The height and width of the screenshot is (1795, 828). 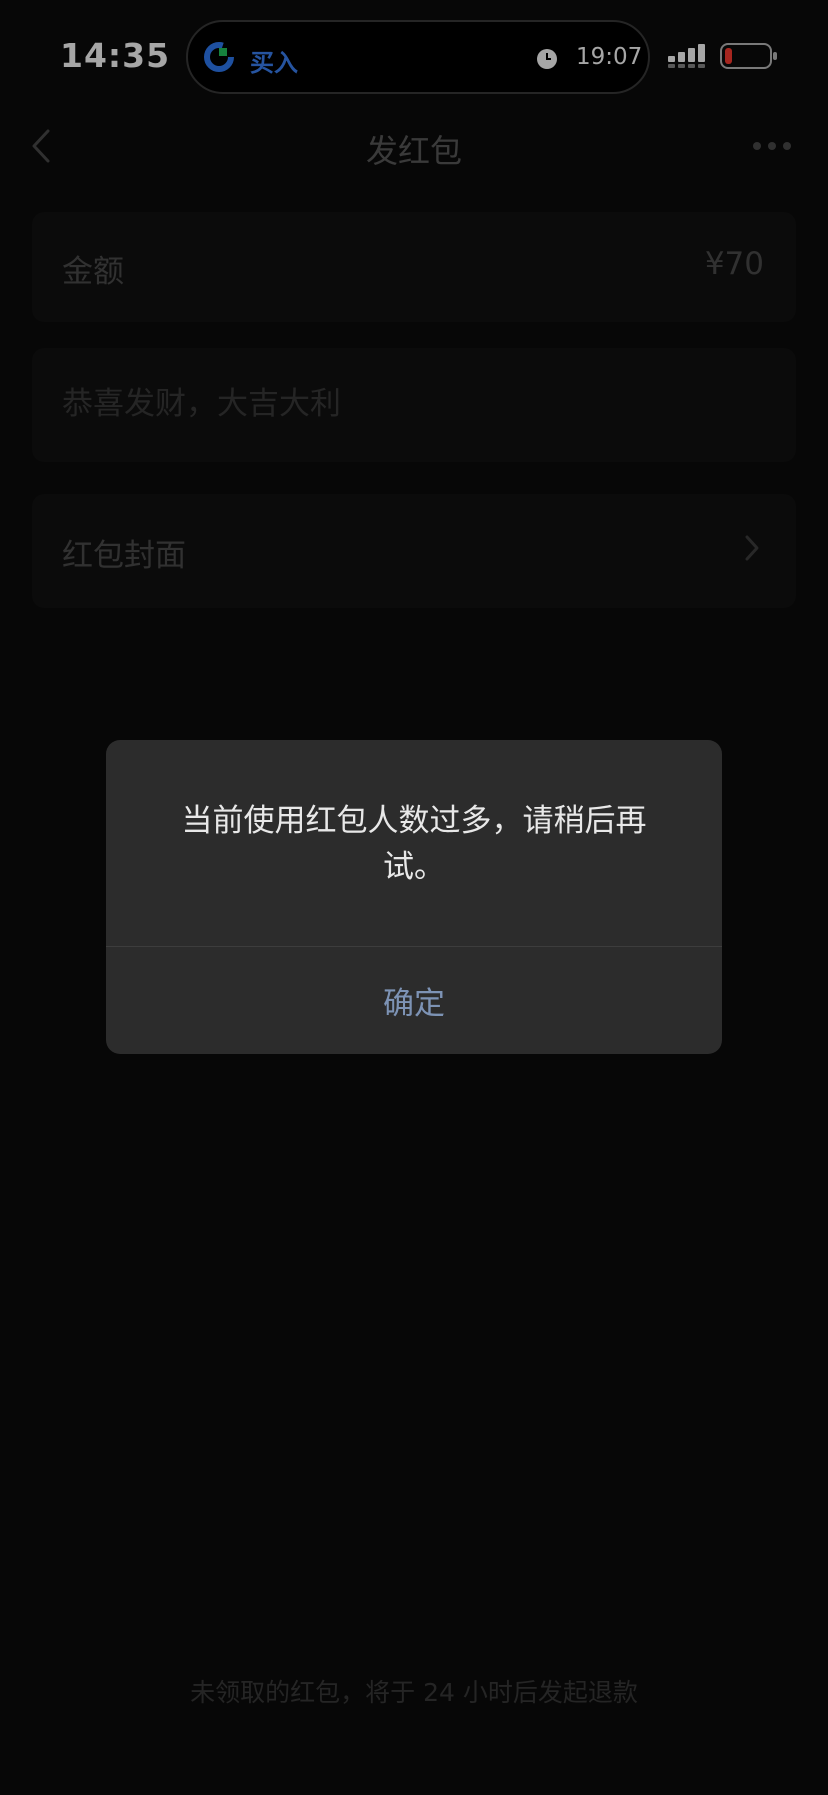 What do you see at coordinates (414, 1000) in the screenshot?
I see `confirm-button: 确定` at bounding box center [414, 1000].